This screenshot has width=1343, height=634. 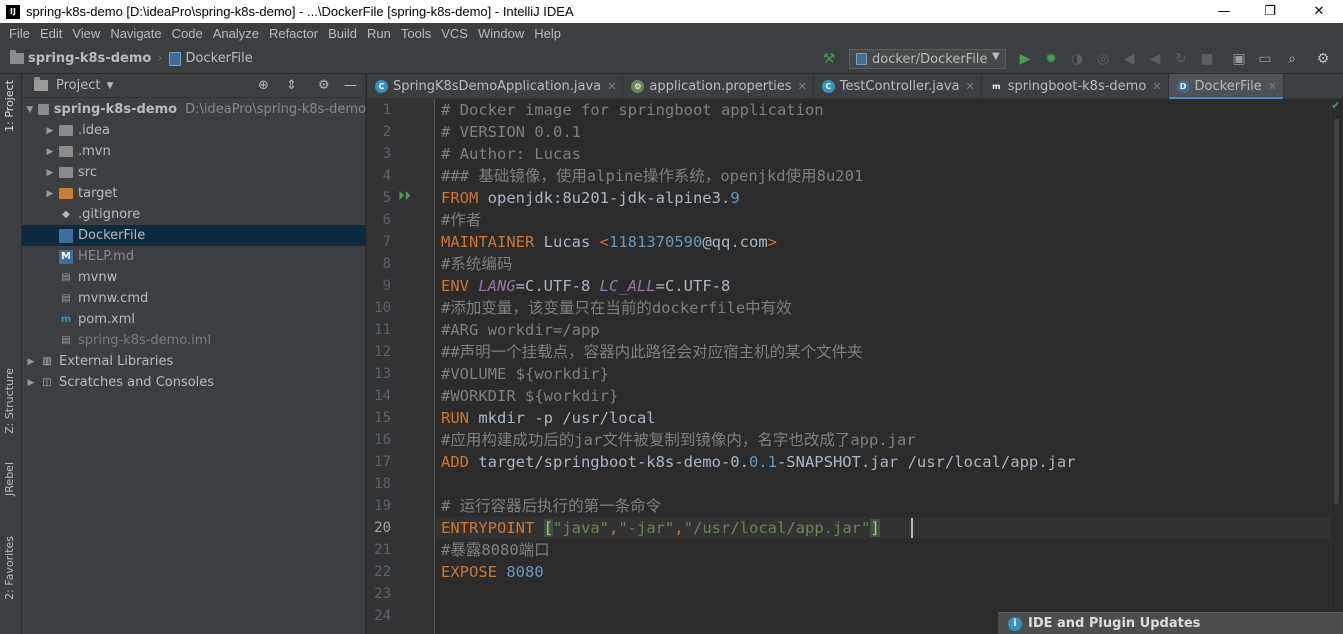 What do you see at coordinates (78, 85) in the screenshot?
I see `project-view-label: Project` at bounding box center [78, 85].